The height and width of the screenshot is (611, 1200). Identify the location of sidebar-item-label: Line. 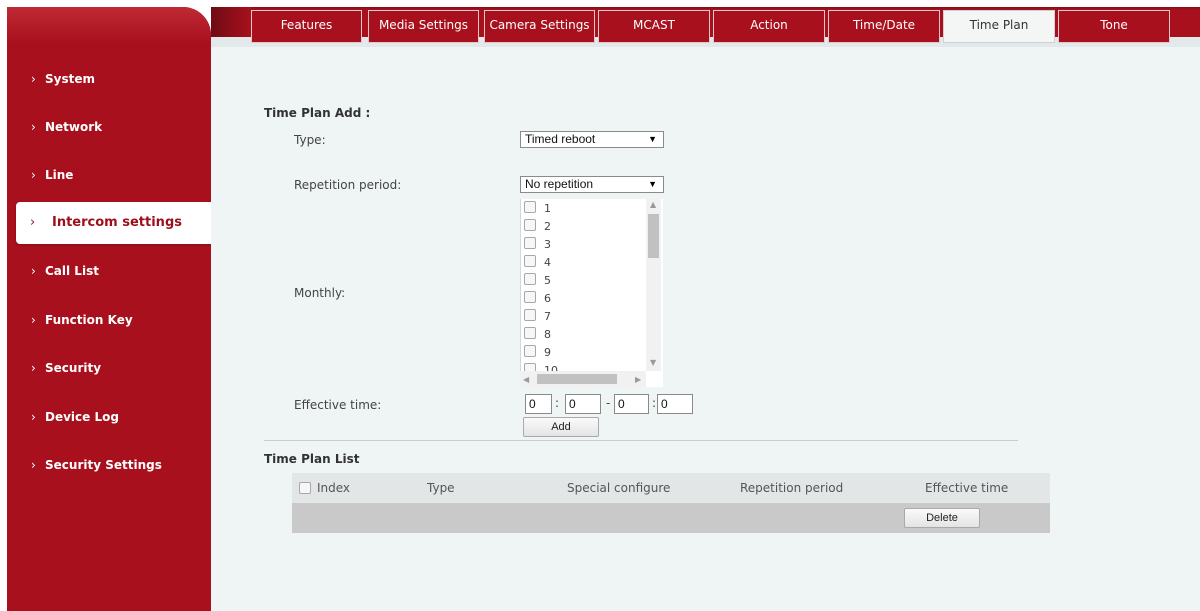
(59, 175).